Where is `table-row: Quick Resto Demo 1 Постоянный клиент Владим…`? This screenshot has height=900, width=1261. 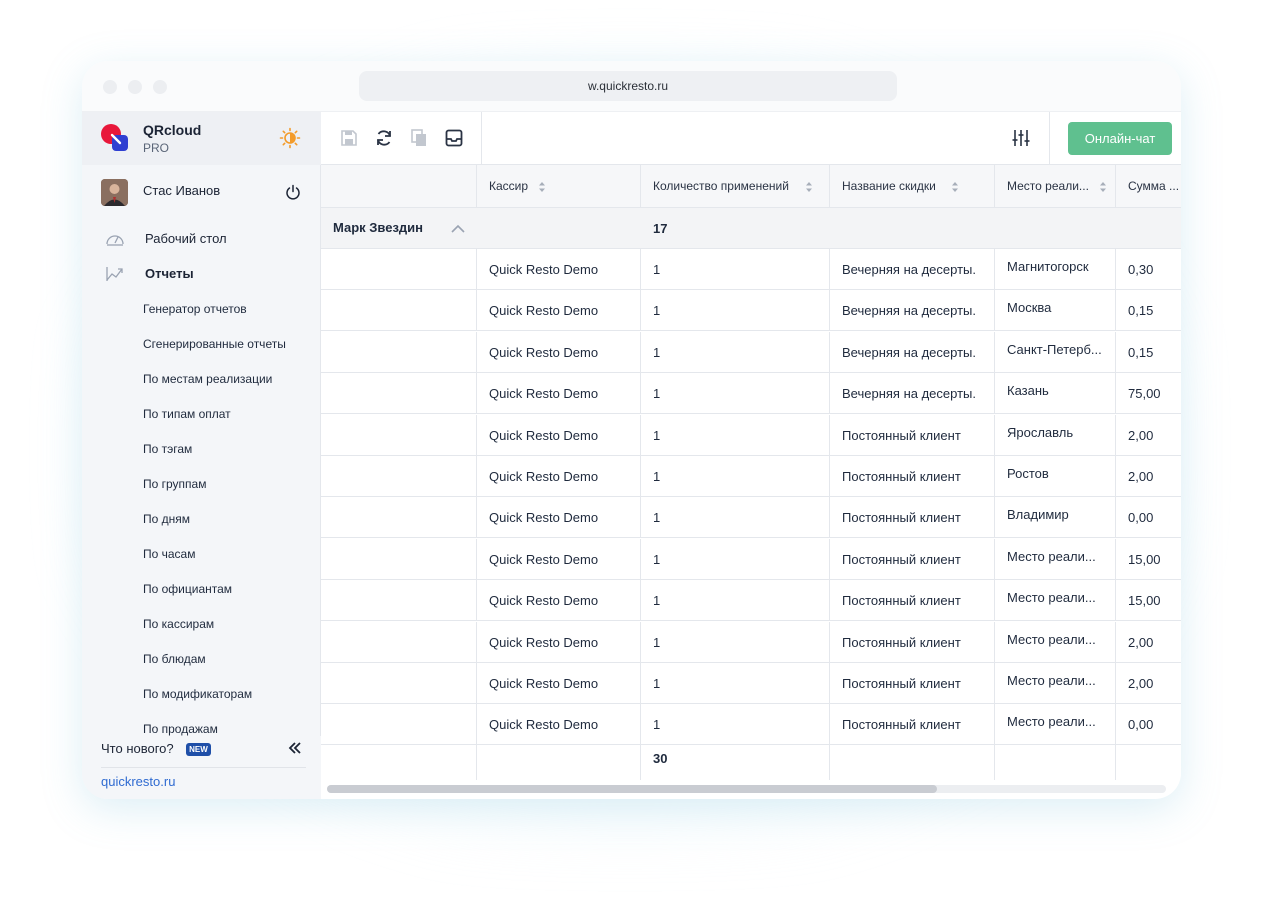
table-row: Quick Resto Demo 1 Постоянный клиент Владим… is located at coordinates (751, 518).